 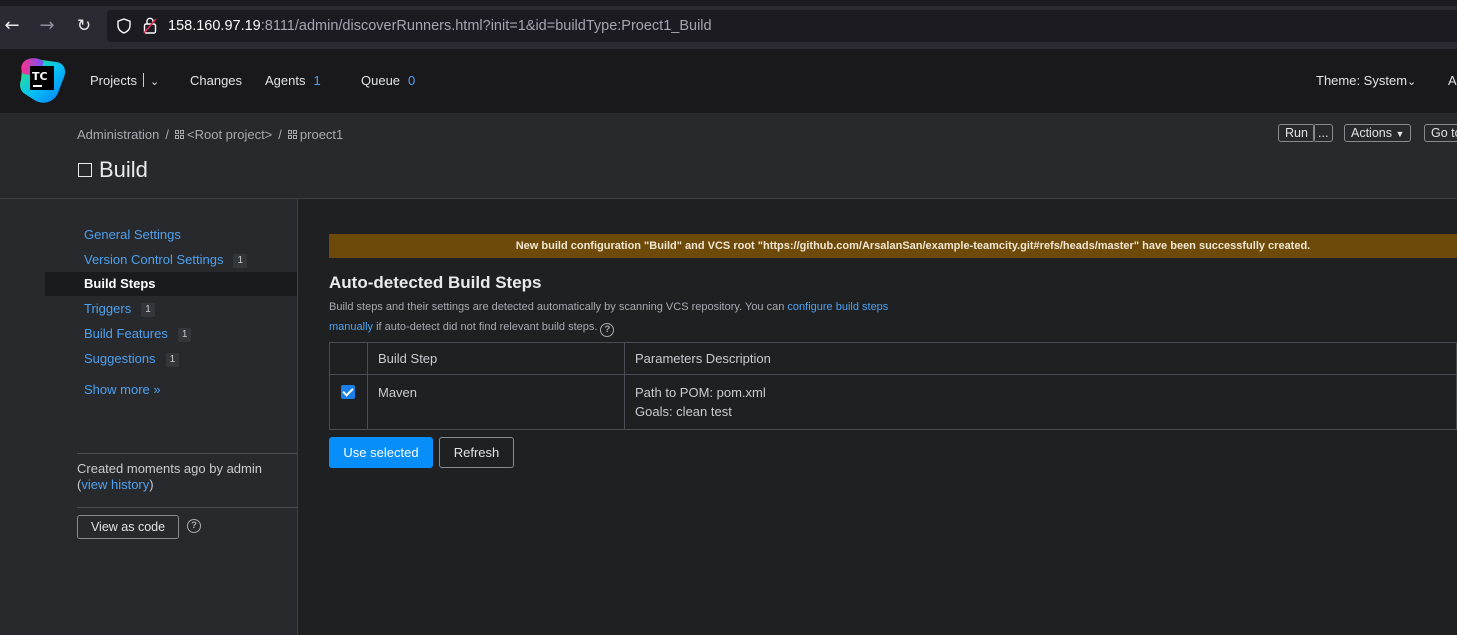 What do you see at coordinates (380, 80) in the screenshot?
I see `nav-queue-label: Queue` at bounding box center [380, 80].